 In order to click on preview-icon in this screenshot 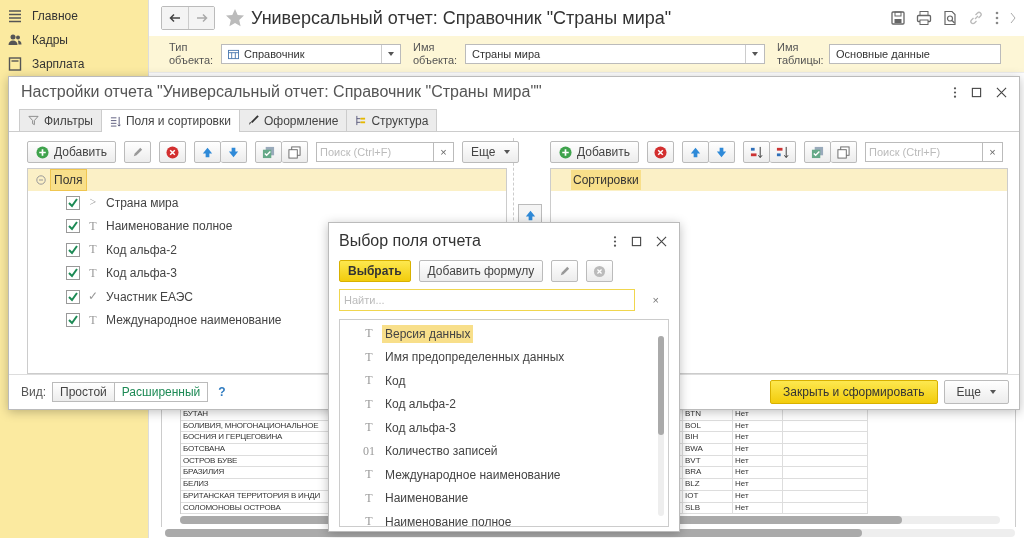, I will do `click(950, 18)`.